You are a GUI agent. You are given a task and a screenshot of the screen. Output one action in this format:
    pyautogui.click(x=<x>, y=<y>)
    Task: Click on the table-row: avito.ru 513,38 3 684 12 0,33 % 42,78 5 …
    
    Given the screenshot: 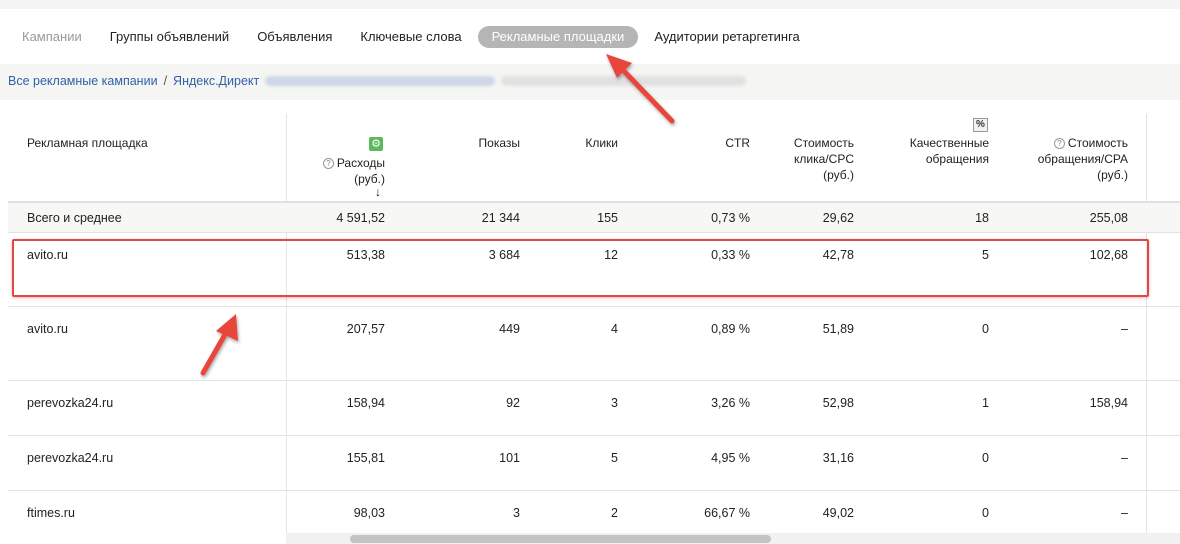 What is the action you would take?
    pyautogui.click(x=594, y=269)
    